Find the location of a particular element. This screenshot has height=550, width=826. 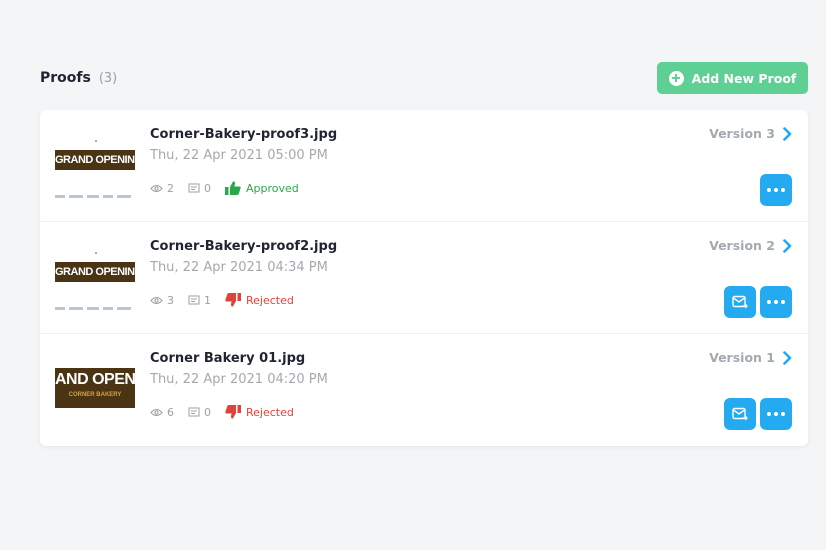

status-badge: Approved is located at coordinates (262, 188).